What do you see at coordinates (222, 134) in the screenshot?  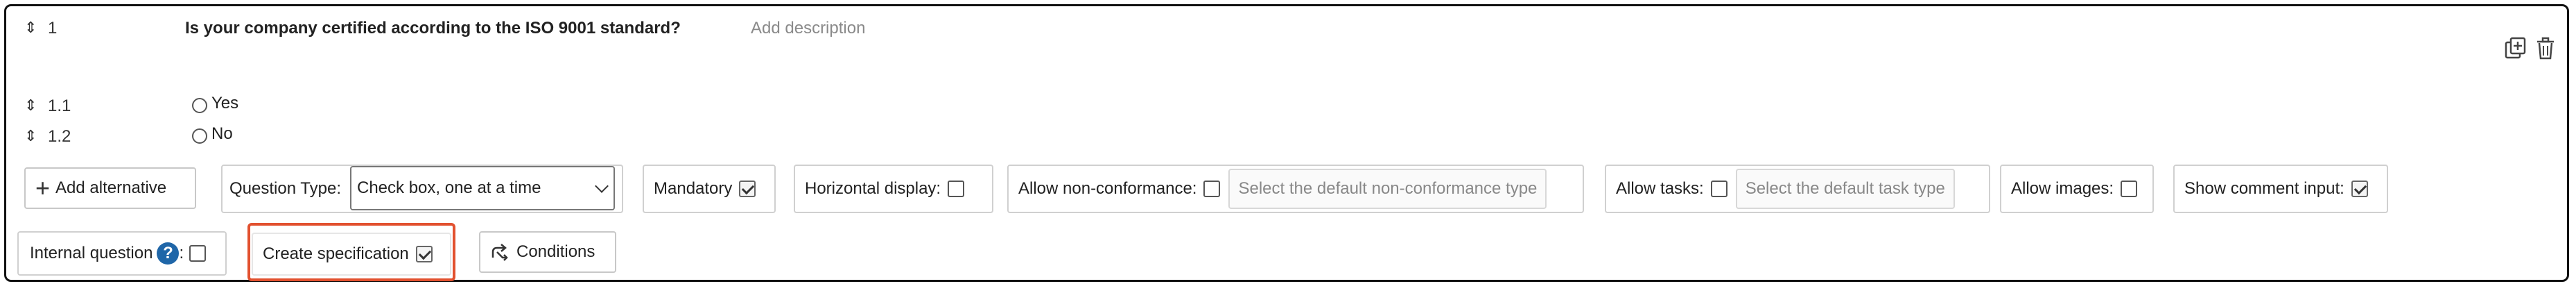 I see `alternative-label: No` at bounding box center [222, 134].